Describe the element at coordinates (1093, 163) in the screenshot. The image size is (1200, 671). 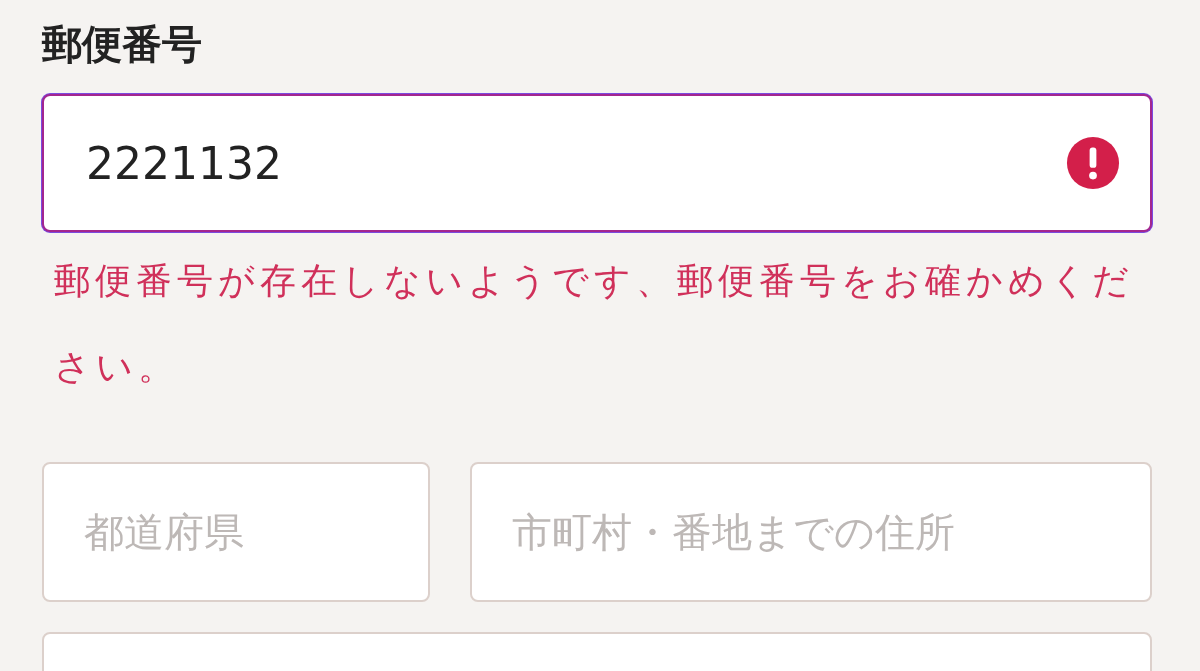
I see `error-icon` at that location.